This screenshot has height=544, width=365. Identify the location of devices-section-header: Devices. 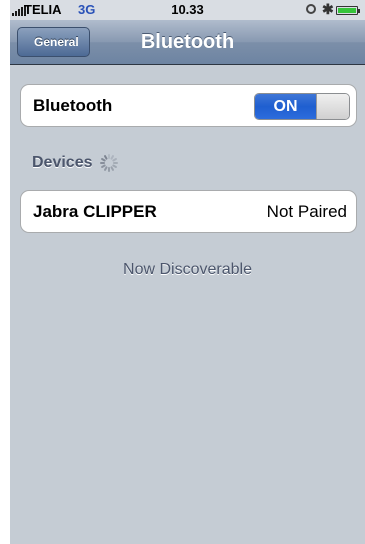
(75, 163).